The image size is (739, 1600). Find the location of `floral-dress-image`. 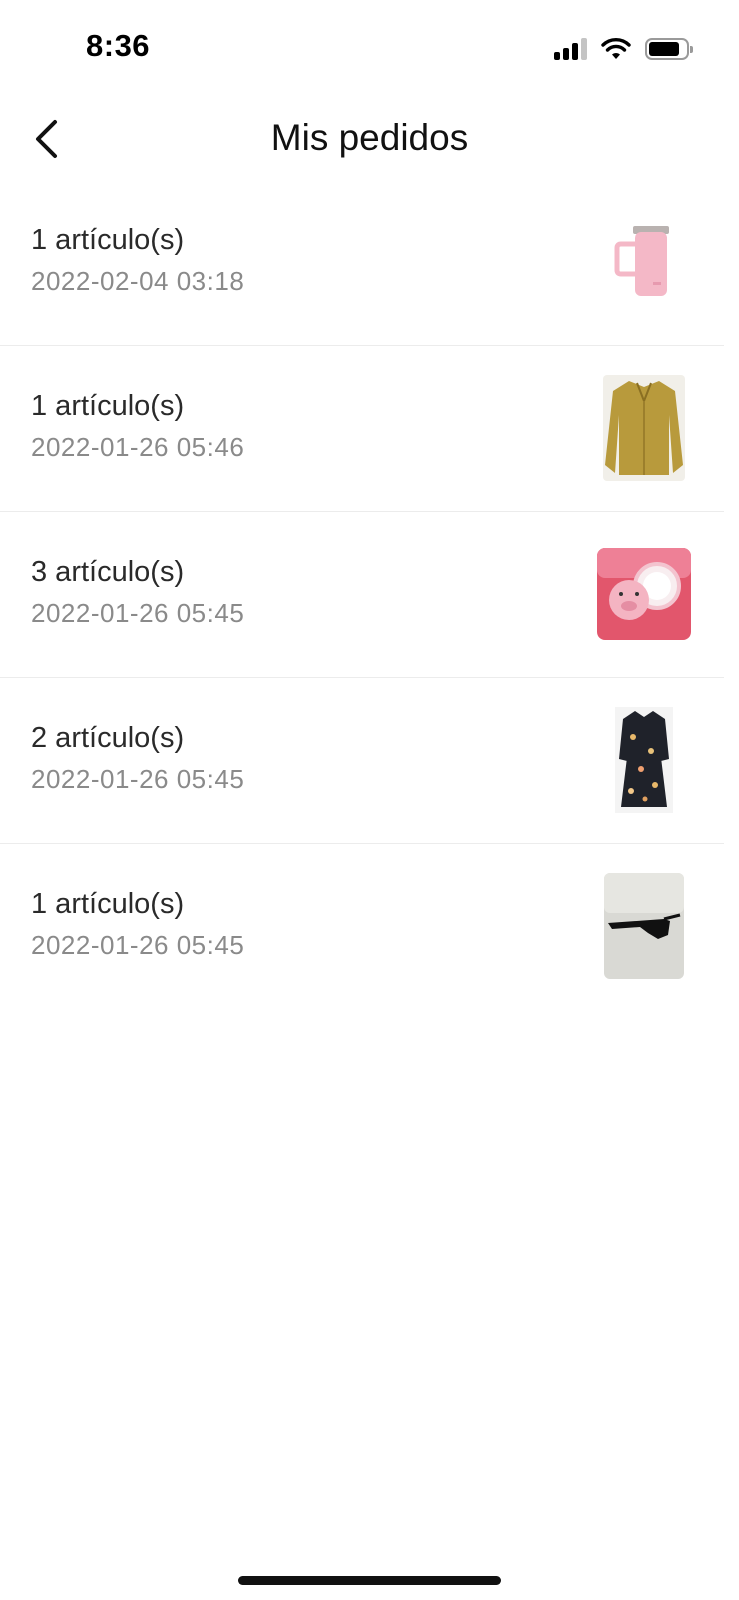

floral-dress-image is located at coordinates (644, 760).